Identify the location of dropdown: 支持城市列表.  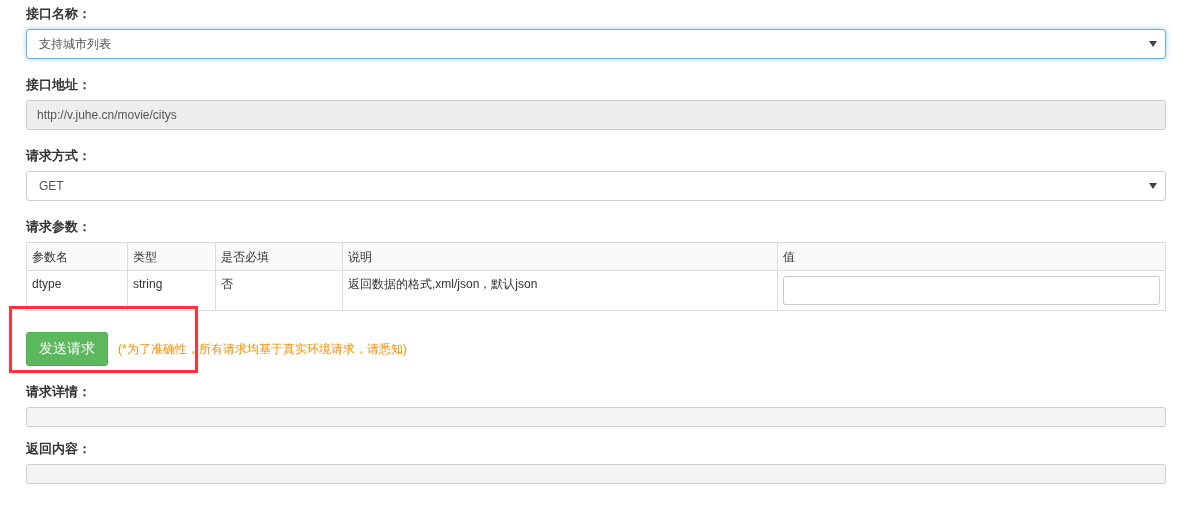
(596, 44).